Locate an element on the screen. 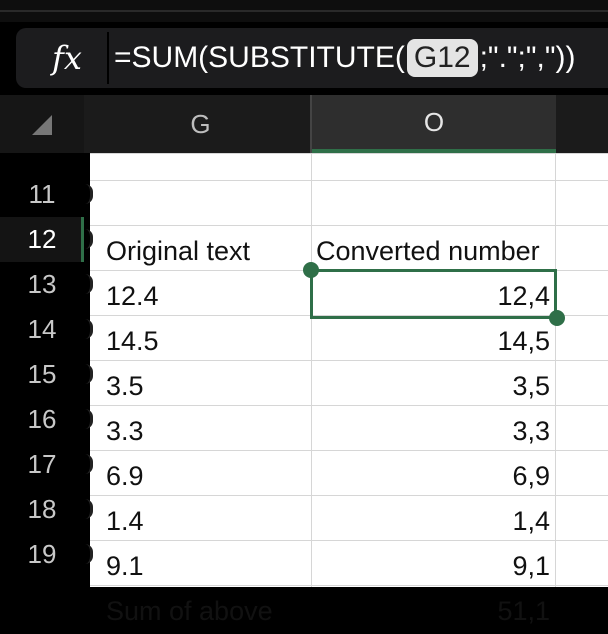 This screenshot has width=608, height=634. column-header-next is located at coordinates (582, 124).